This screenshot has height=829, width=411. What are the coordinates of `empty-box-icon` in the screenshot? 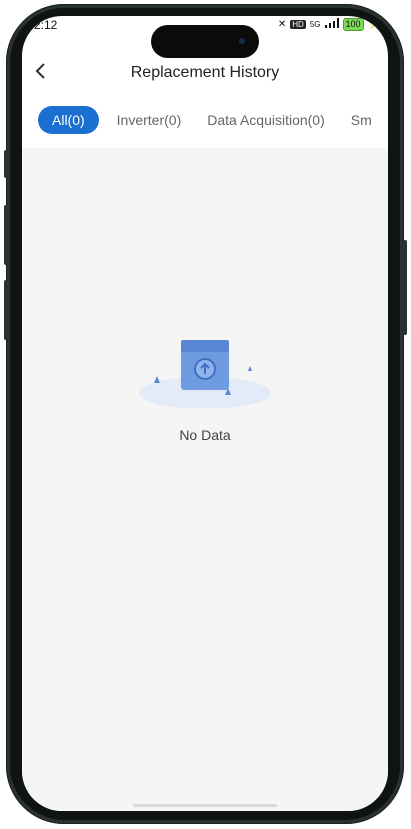 It's located at (205, 374).